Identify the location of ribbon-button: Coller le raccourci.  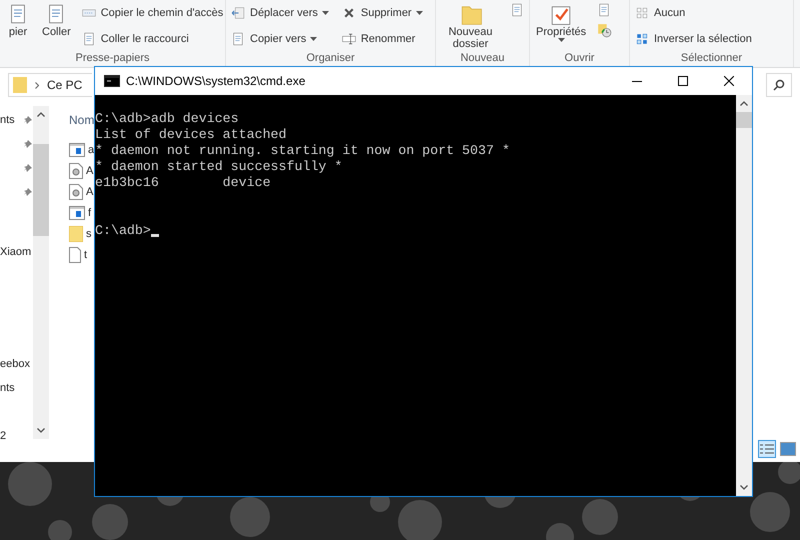
(152, 39).